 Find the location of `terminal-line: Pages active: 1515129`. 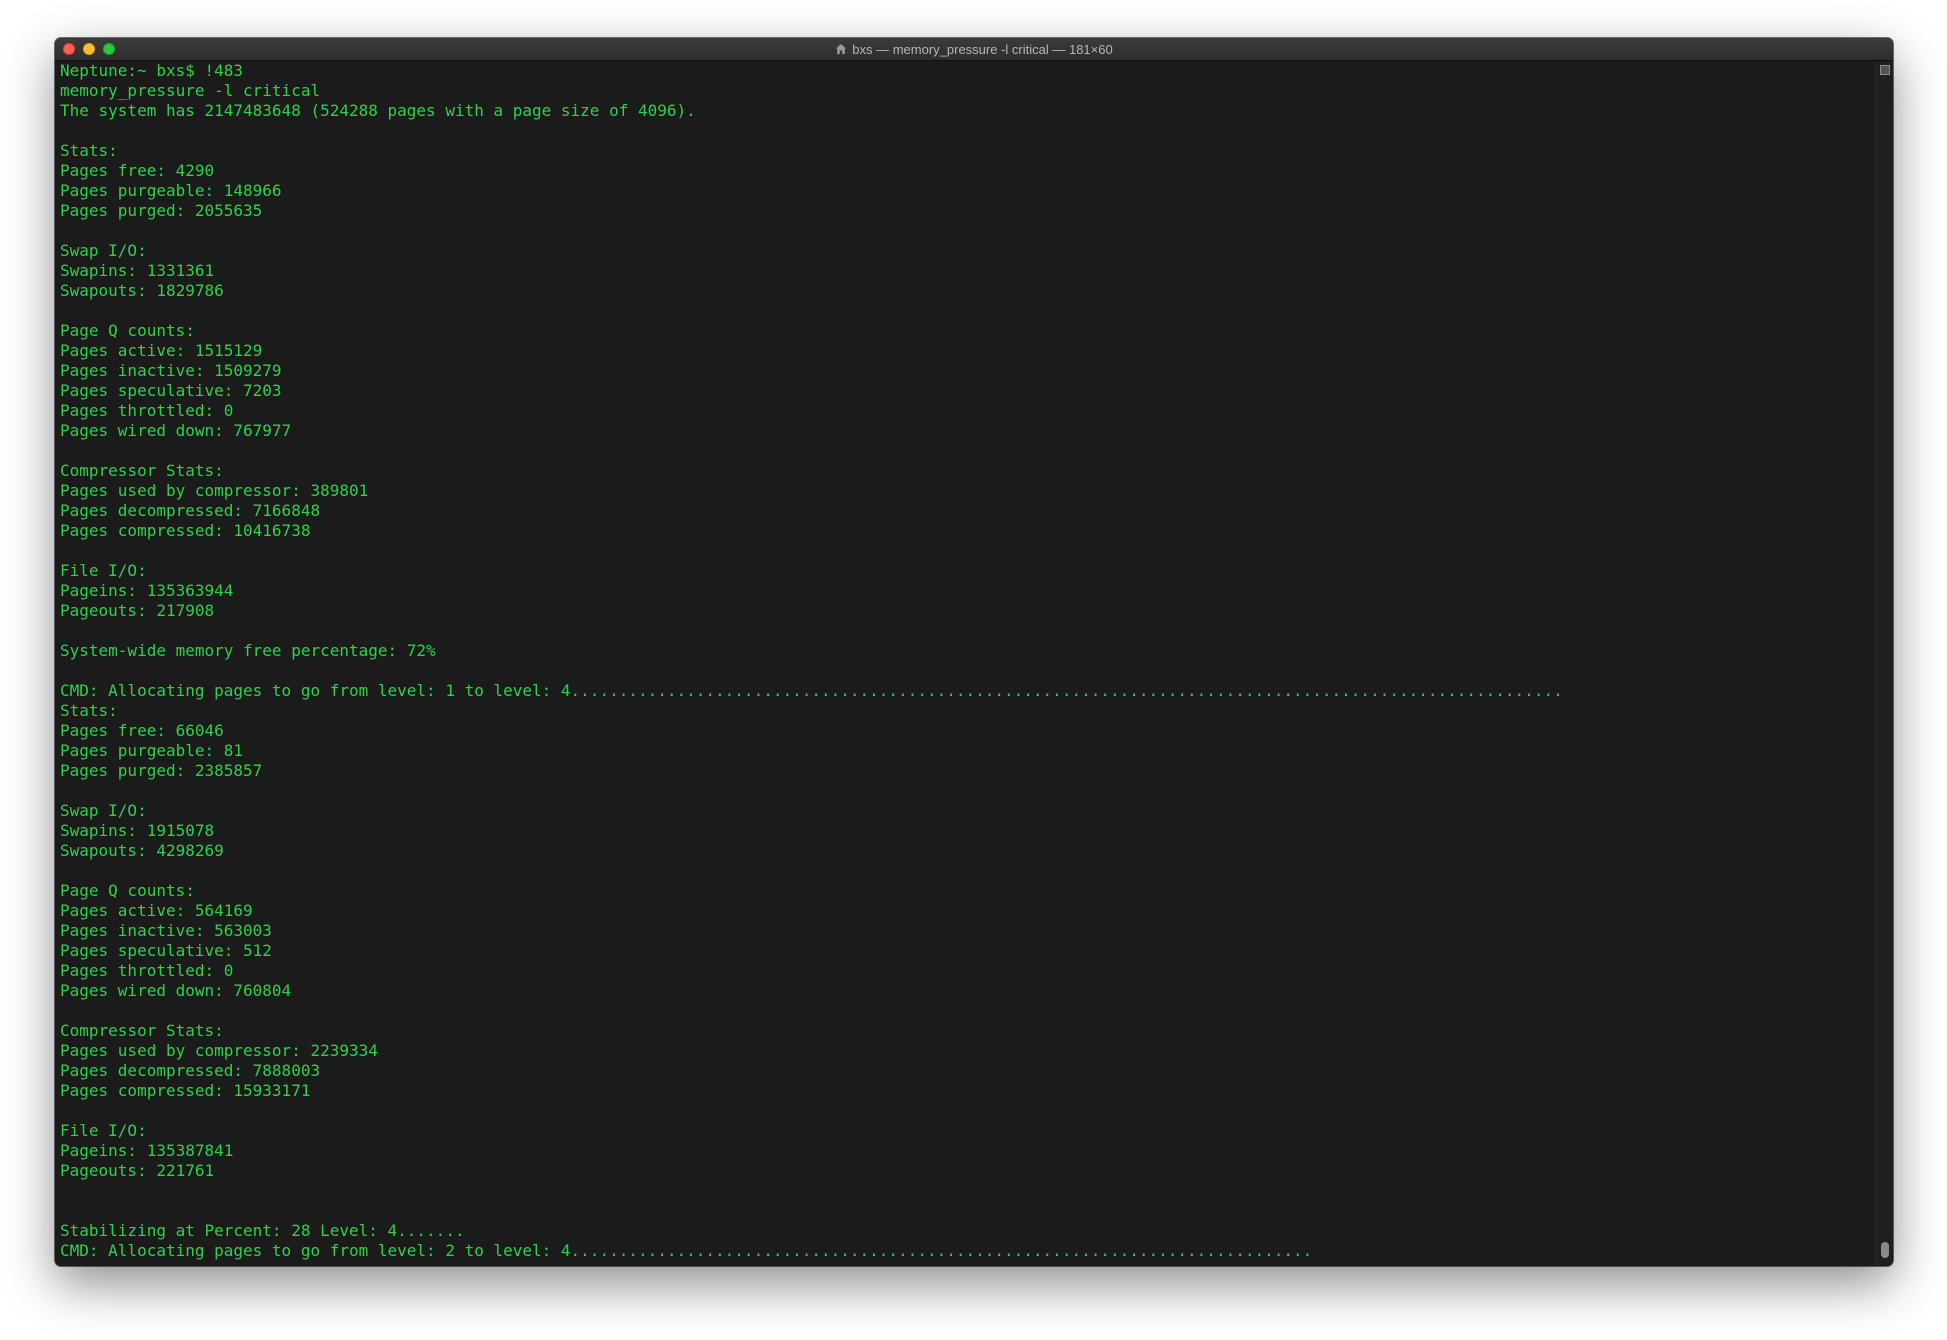

terminal-line: Pages active: 1515129 is located at coordinates (161, 350).